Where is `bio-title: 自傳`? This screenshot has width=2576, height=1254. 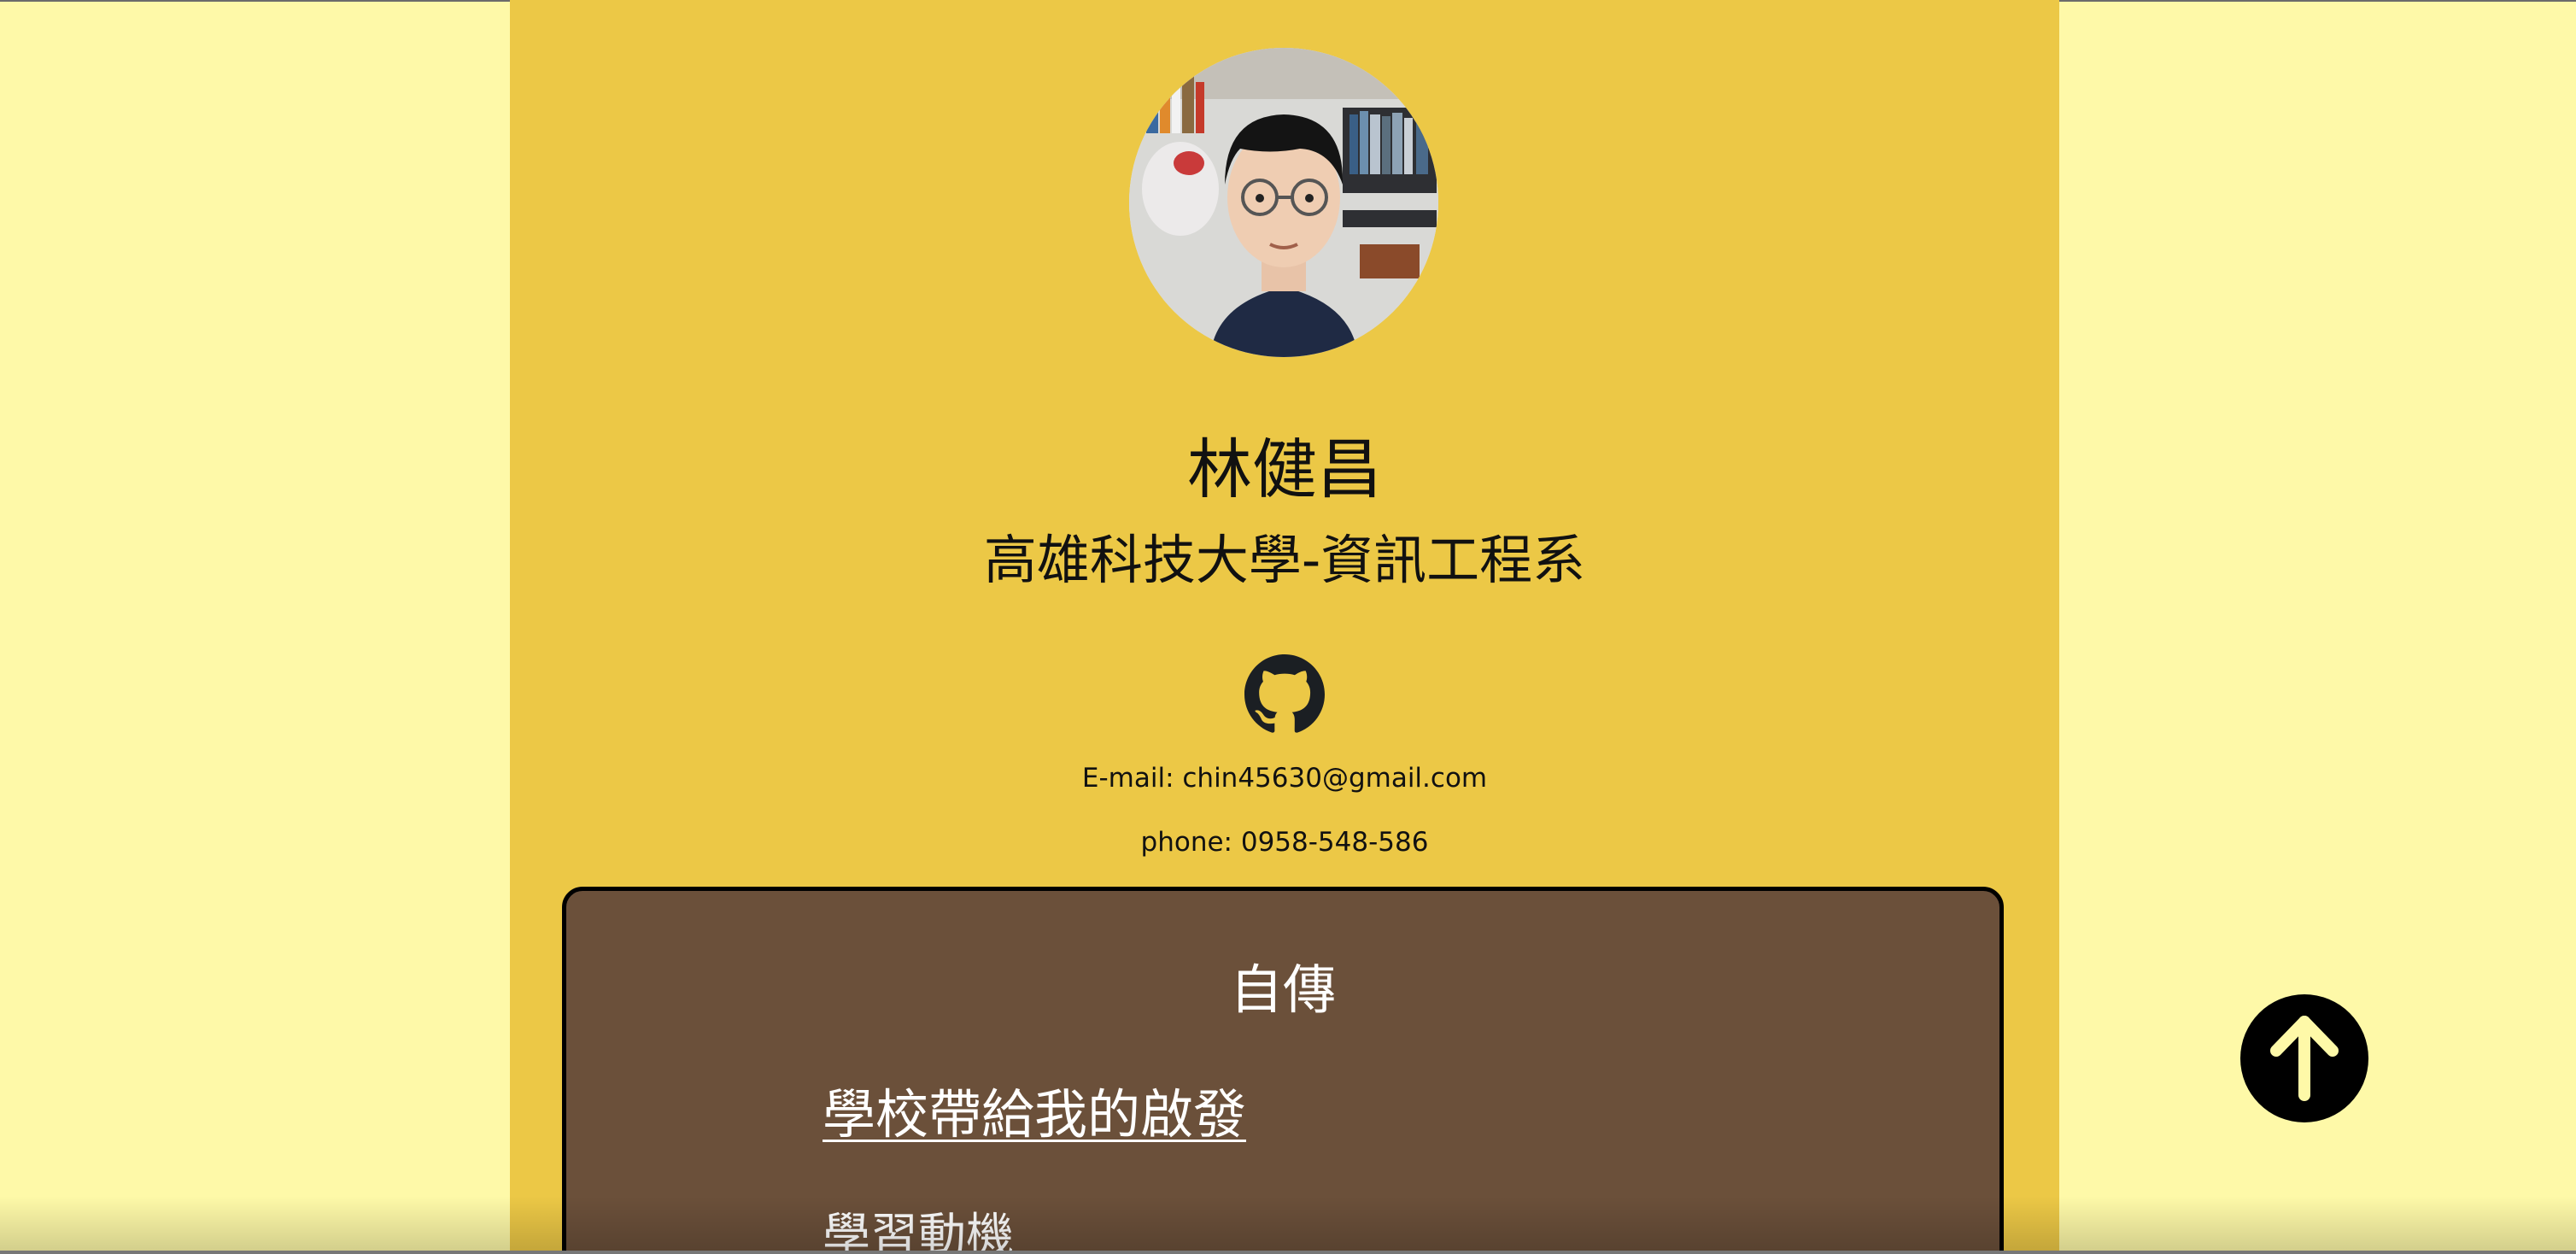
bio-title: 自傳 is located at coordinates (1282, 989).